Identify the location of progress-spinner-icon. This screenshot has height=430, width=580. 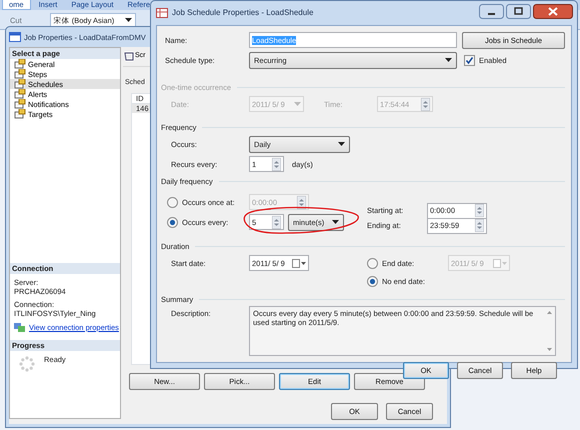
(27, 364).